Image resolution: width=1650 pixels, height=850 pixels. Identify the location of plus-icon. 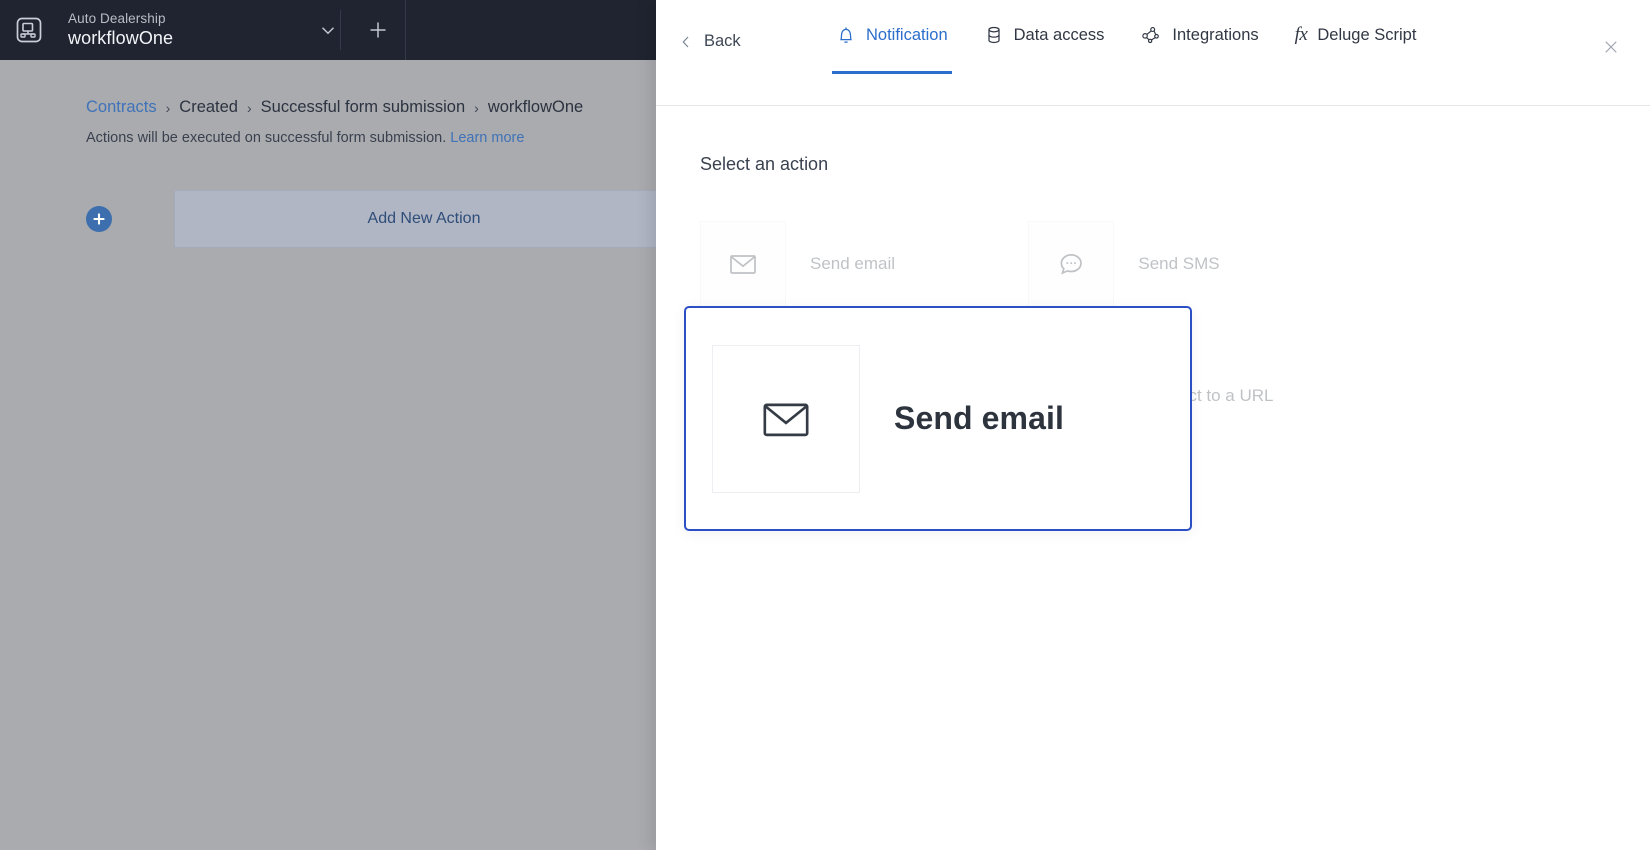
(378, 30).